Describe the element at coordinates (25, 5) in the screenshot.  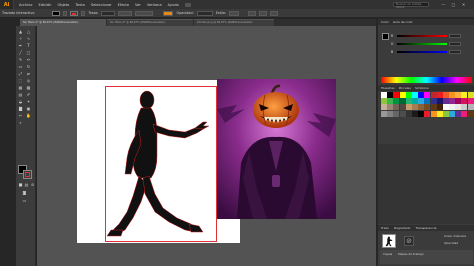
I see `menu-archivo: Archivo` at that location.